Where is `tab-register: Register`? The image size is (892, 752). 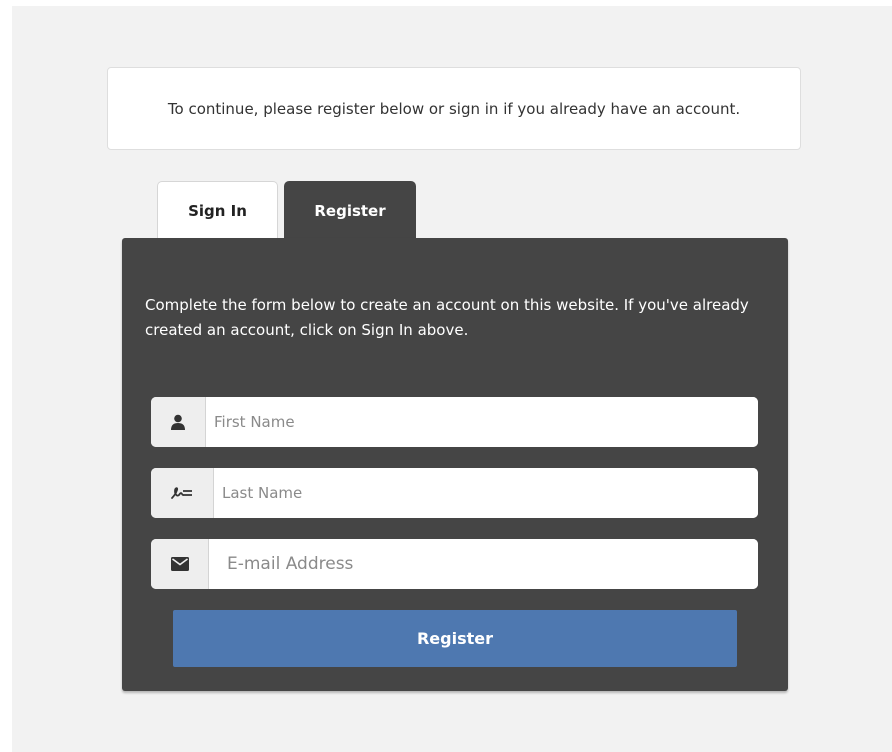 tab-register: Register is located at coordinates (350, 211).